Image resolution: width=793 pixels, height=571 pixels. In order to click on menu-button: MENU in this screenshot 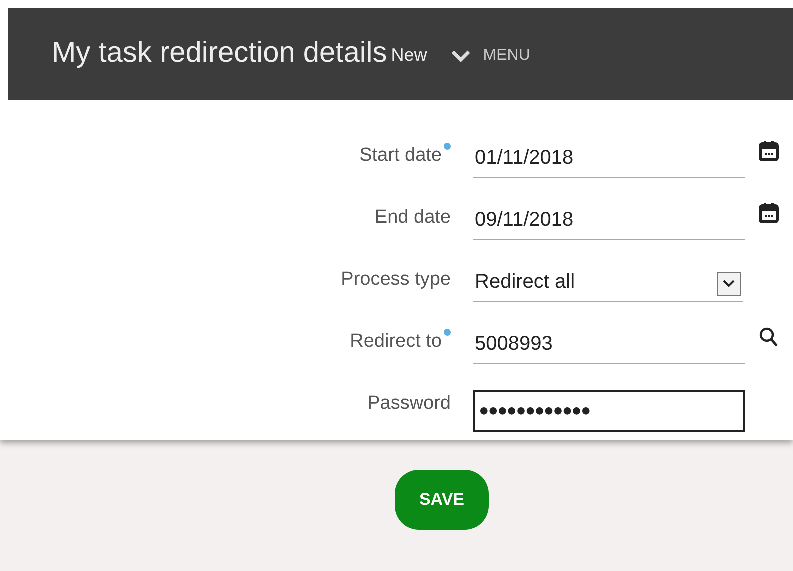, I will do `click(490, 56)`.